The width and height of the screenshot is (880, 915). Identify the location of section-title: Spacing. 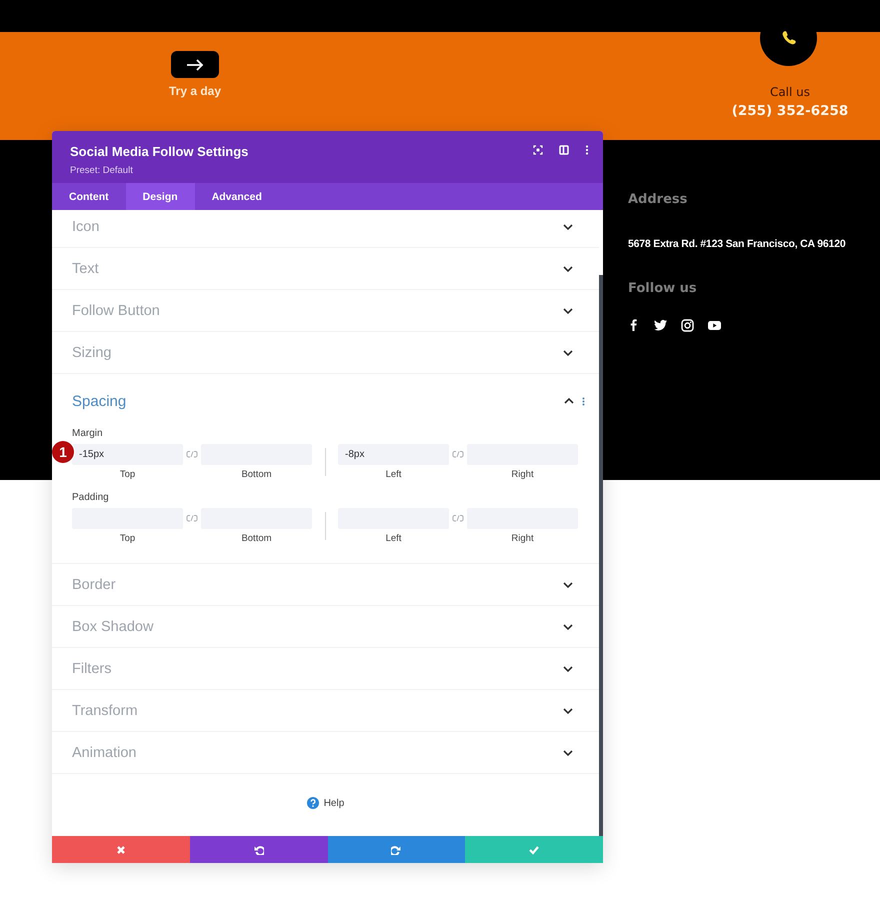
(99, 401).